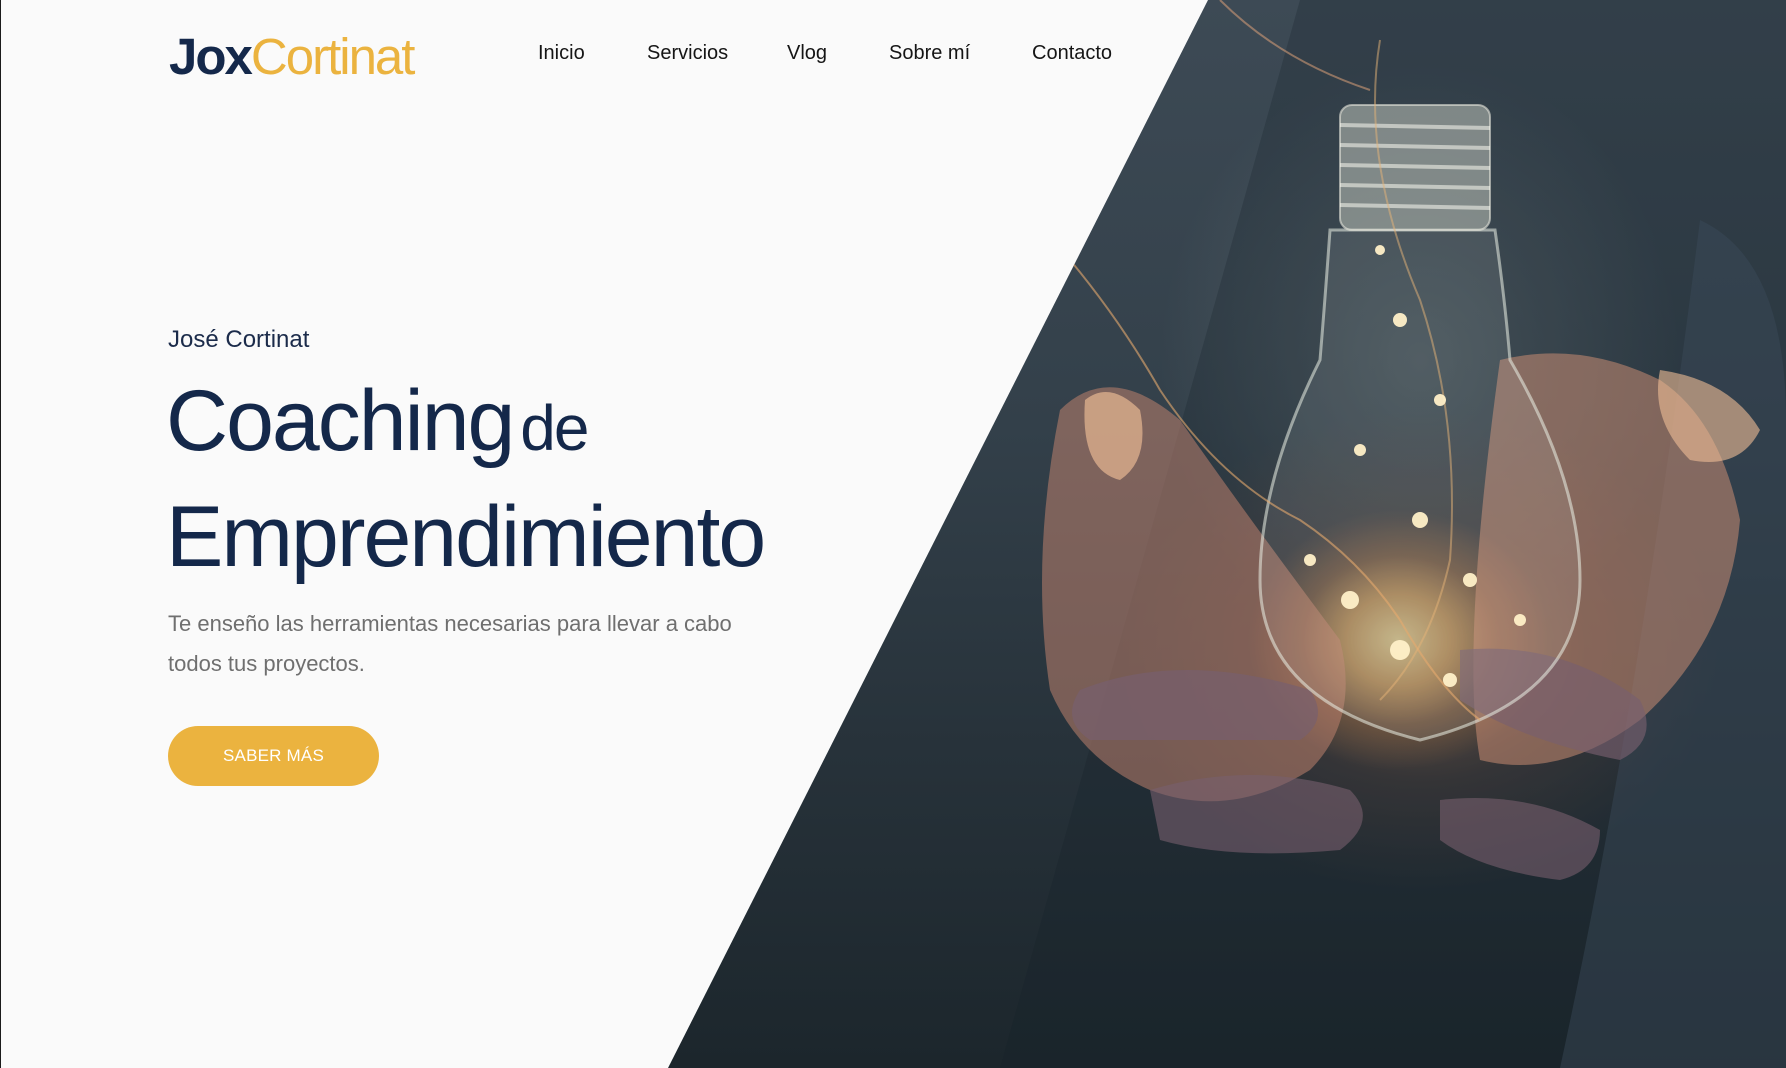  Describe the element at coordinates (211, 56) in the screenshot. I see `logo-part-jox: Jox` at that location.